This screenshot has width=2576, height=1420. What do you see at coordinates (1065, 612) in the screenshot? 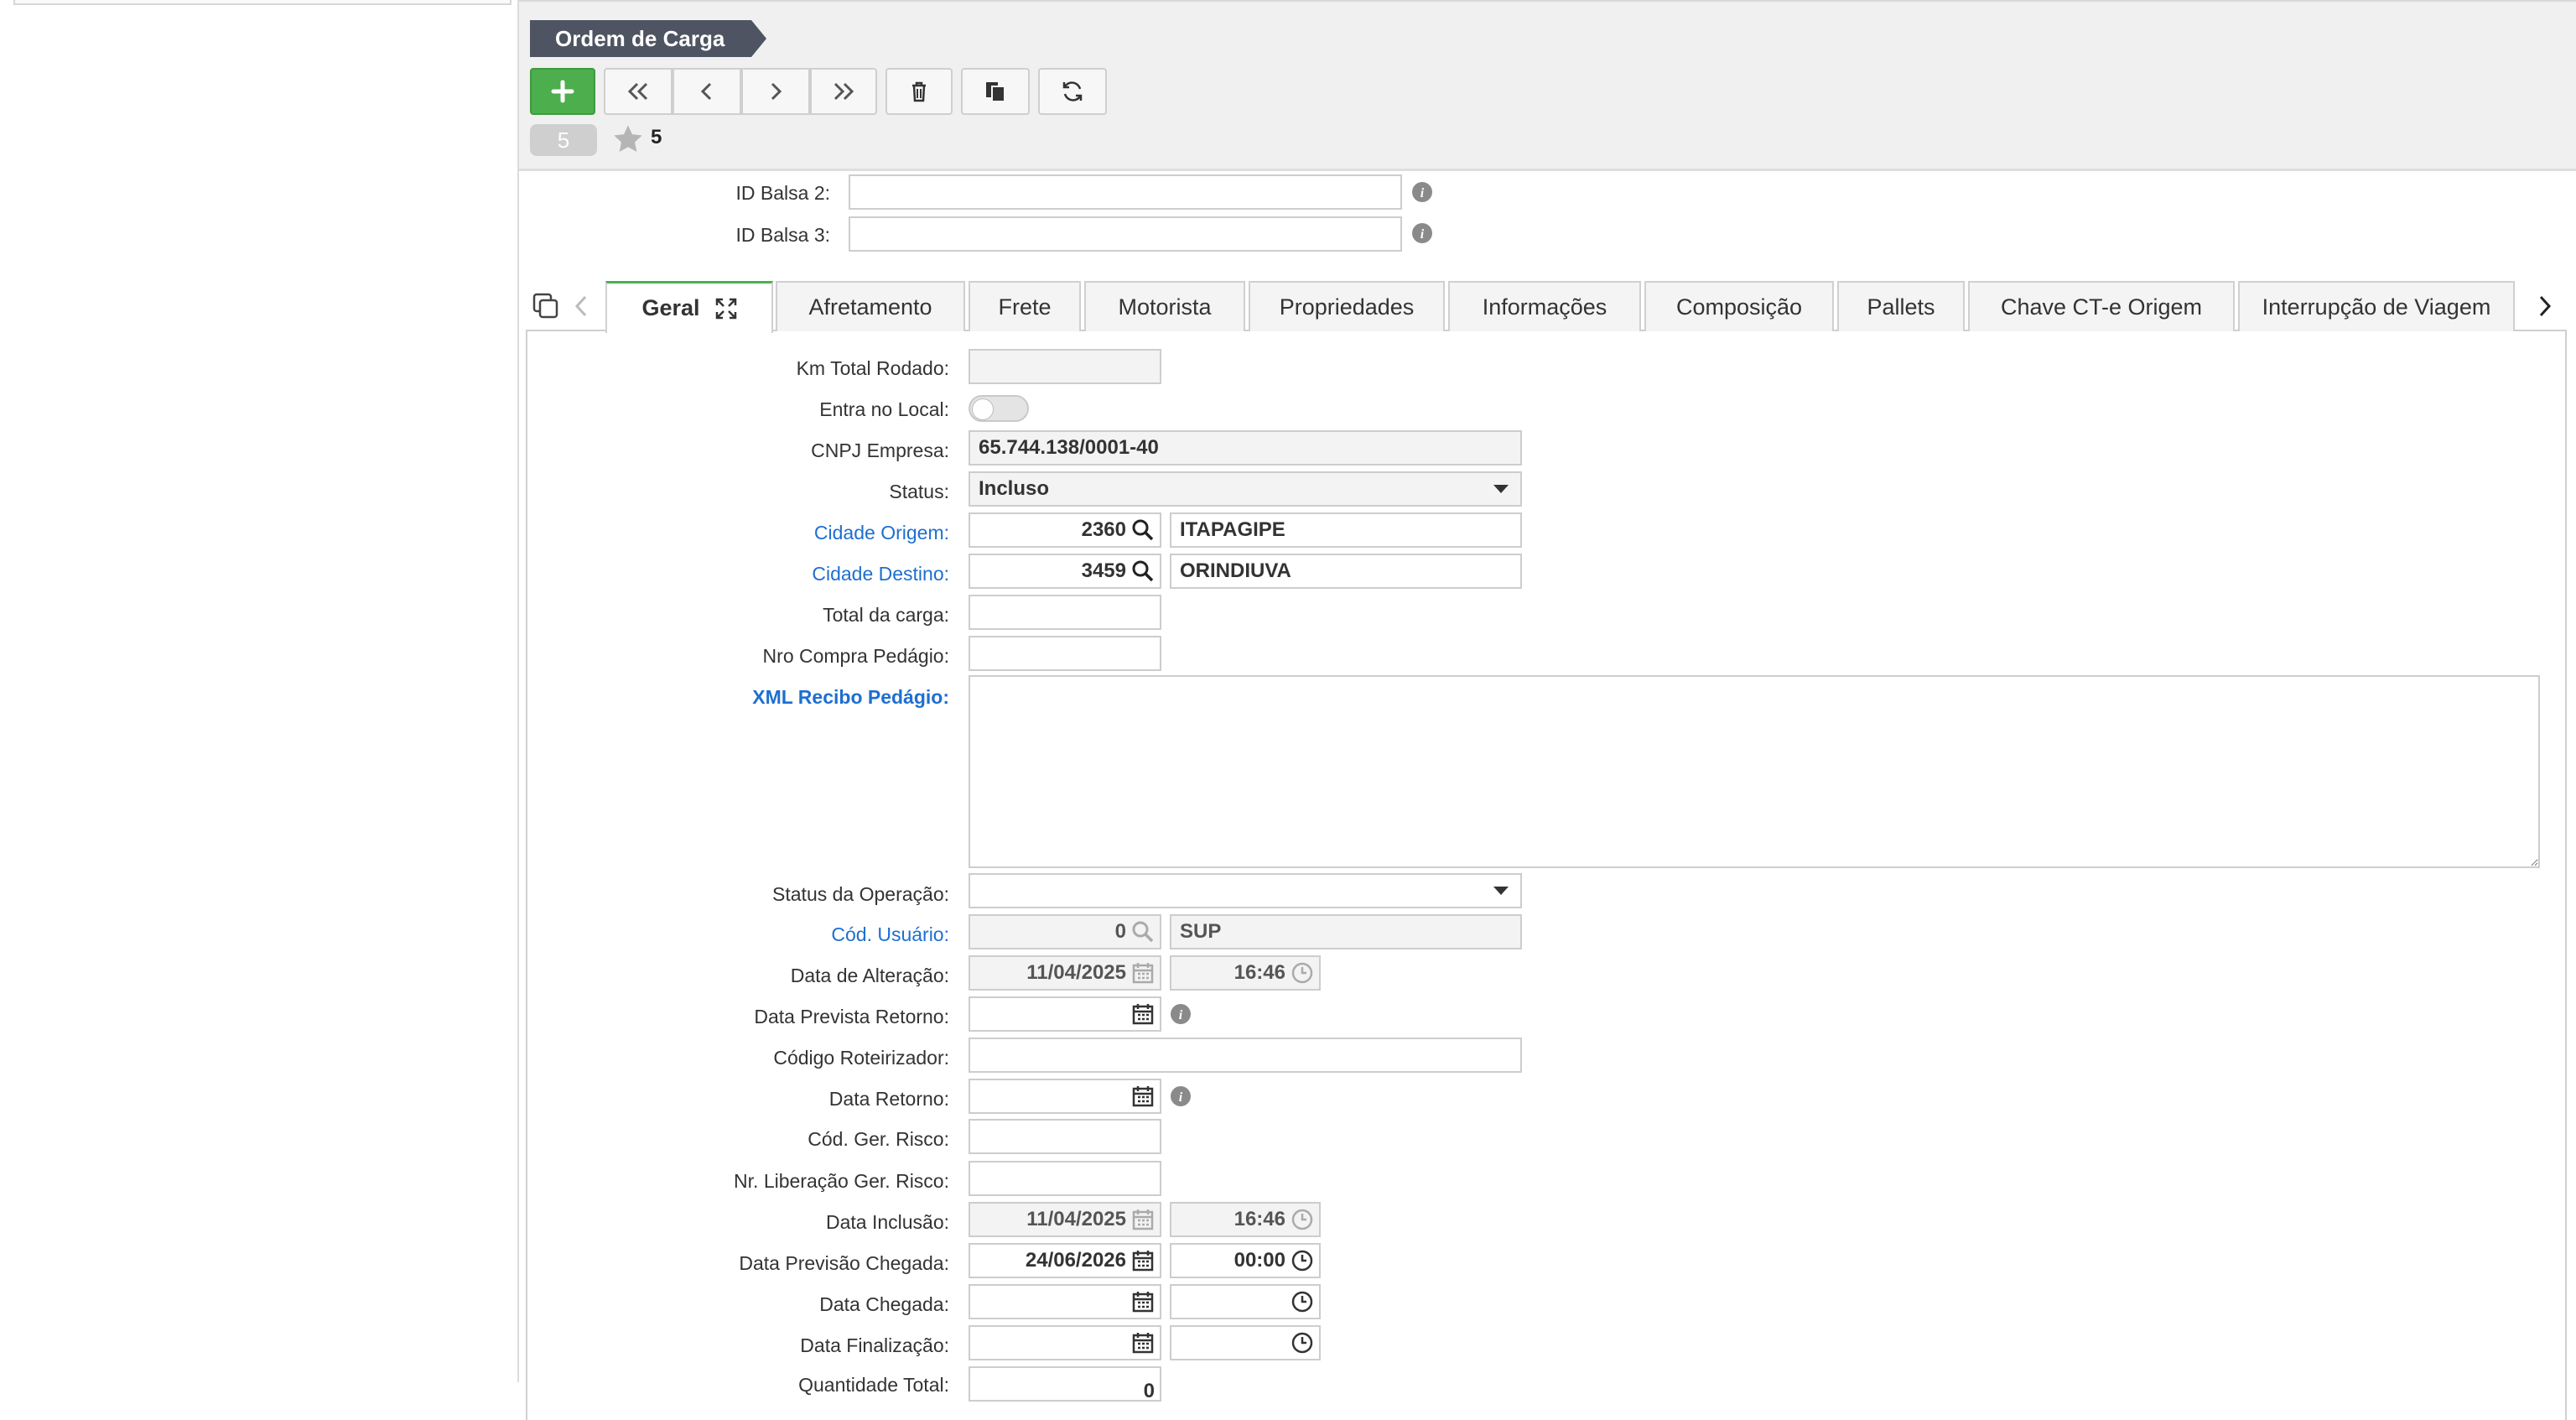
I see `total-da-carga-input` at bounding box center [1065, 612].